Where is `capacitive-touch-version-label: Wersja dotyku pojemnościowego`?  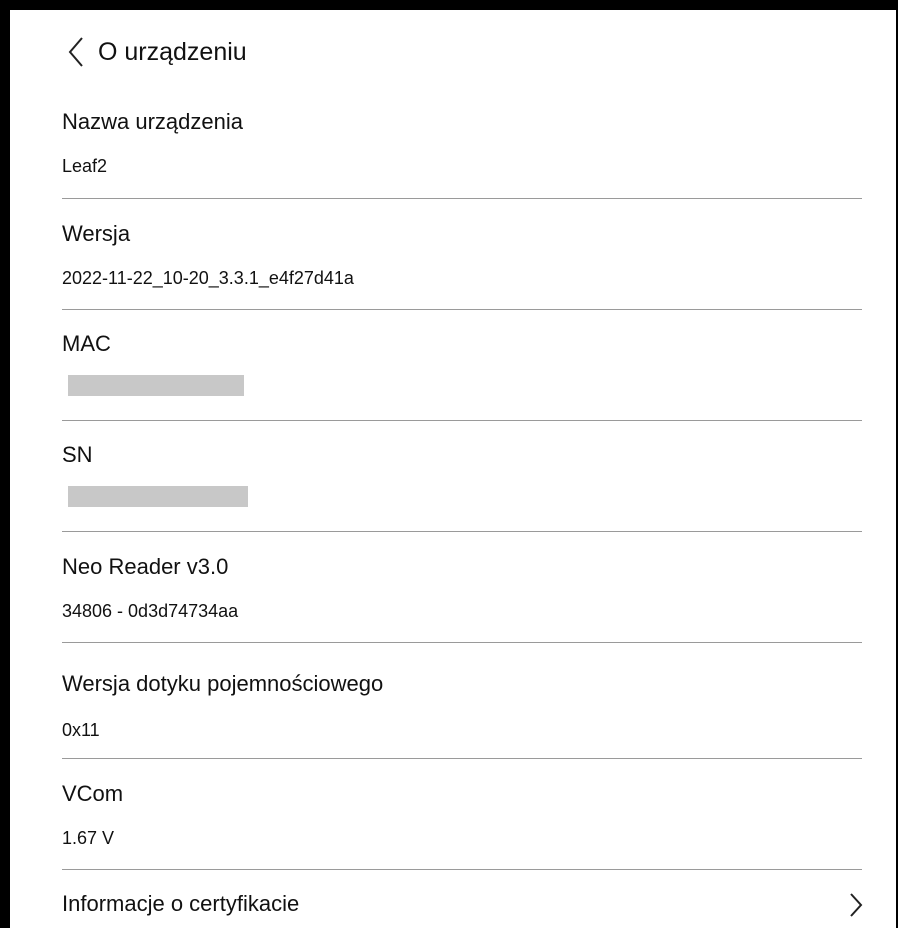 capacitive-touch-version-label: Wersja dotyku pojemnościowego is located at coordinates (223, 683).